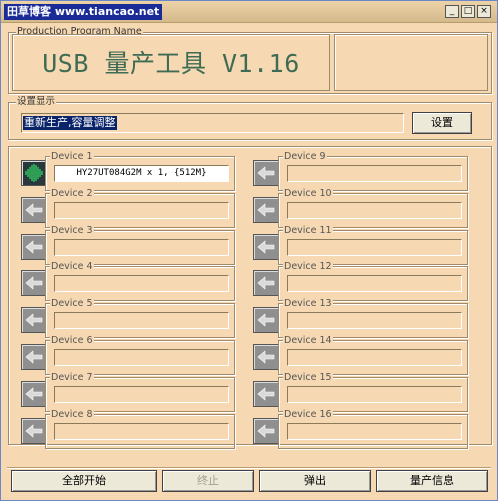 This screenshot has width=498, height=501. What do you see at coordinates (308, 304) in the screenshot?
I see `device-label: Device 13` at bounding box center [308, 304].